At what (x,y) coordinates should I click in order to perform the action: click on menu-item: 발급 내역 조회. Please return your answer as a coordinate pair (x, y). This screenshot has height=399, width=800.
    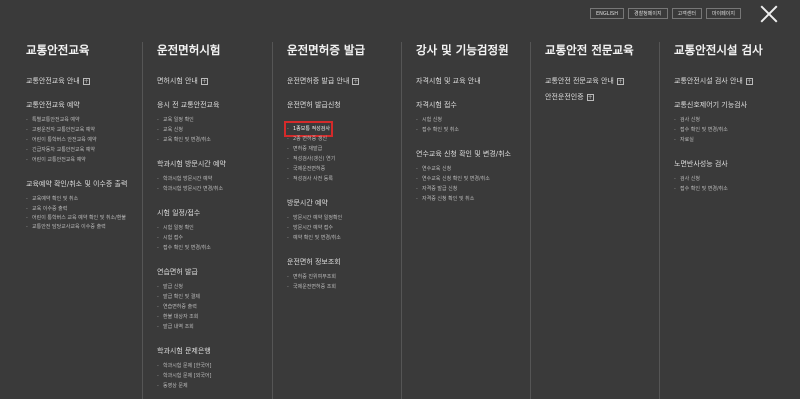
    Looking at the image, I should click on (214, 327).